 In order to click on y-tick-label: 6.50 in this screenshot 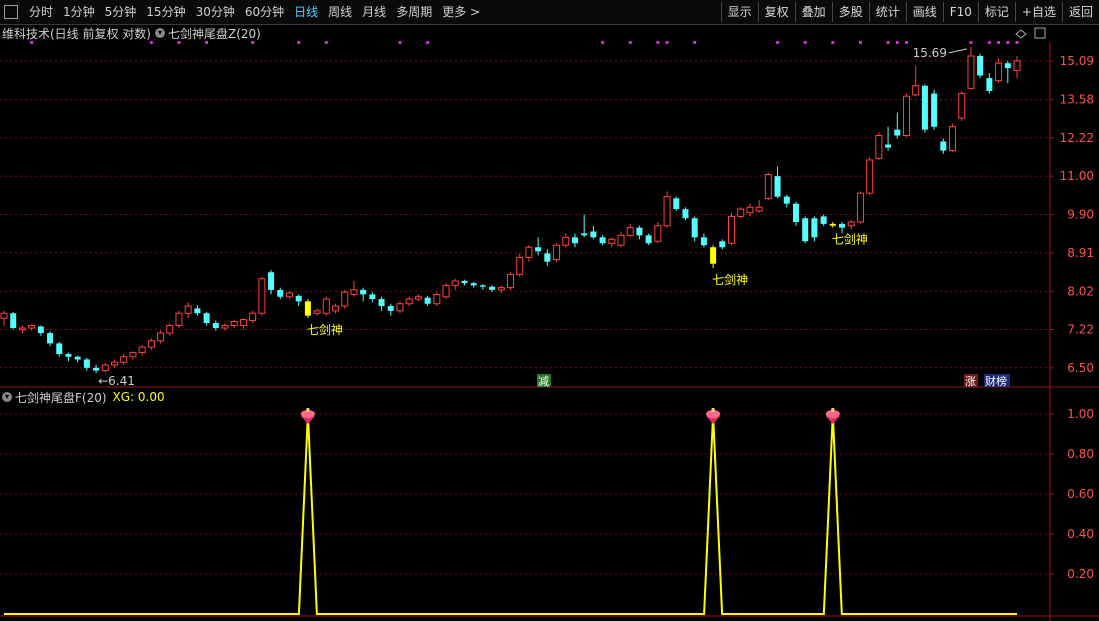, I will do `click(1080, 368)`.